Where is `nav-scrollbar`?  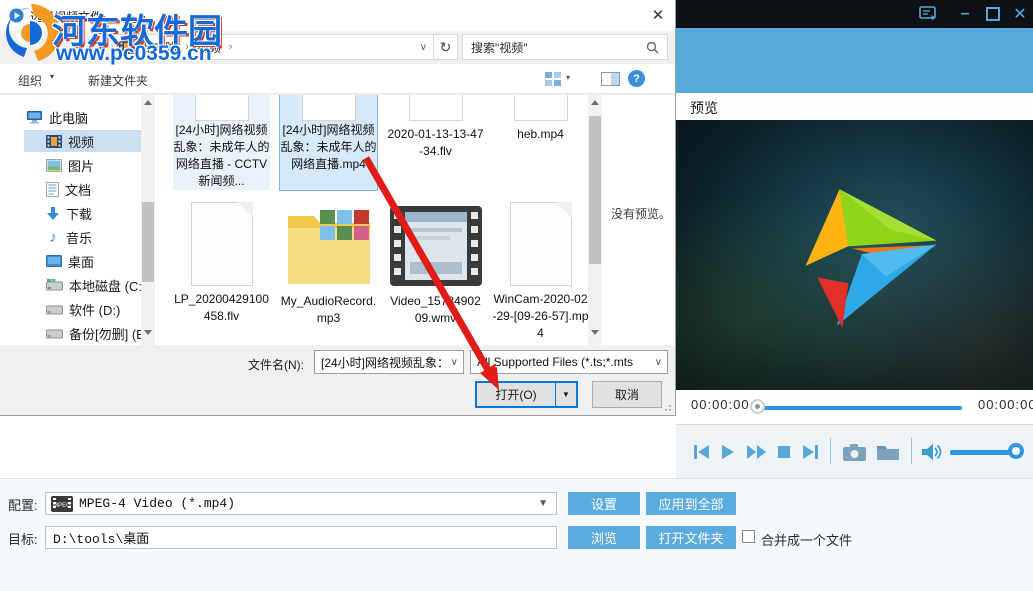
nav-scrollbar is located at coordinates (148, 220).